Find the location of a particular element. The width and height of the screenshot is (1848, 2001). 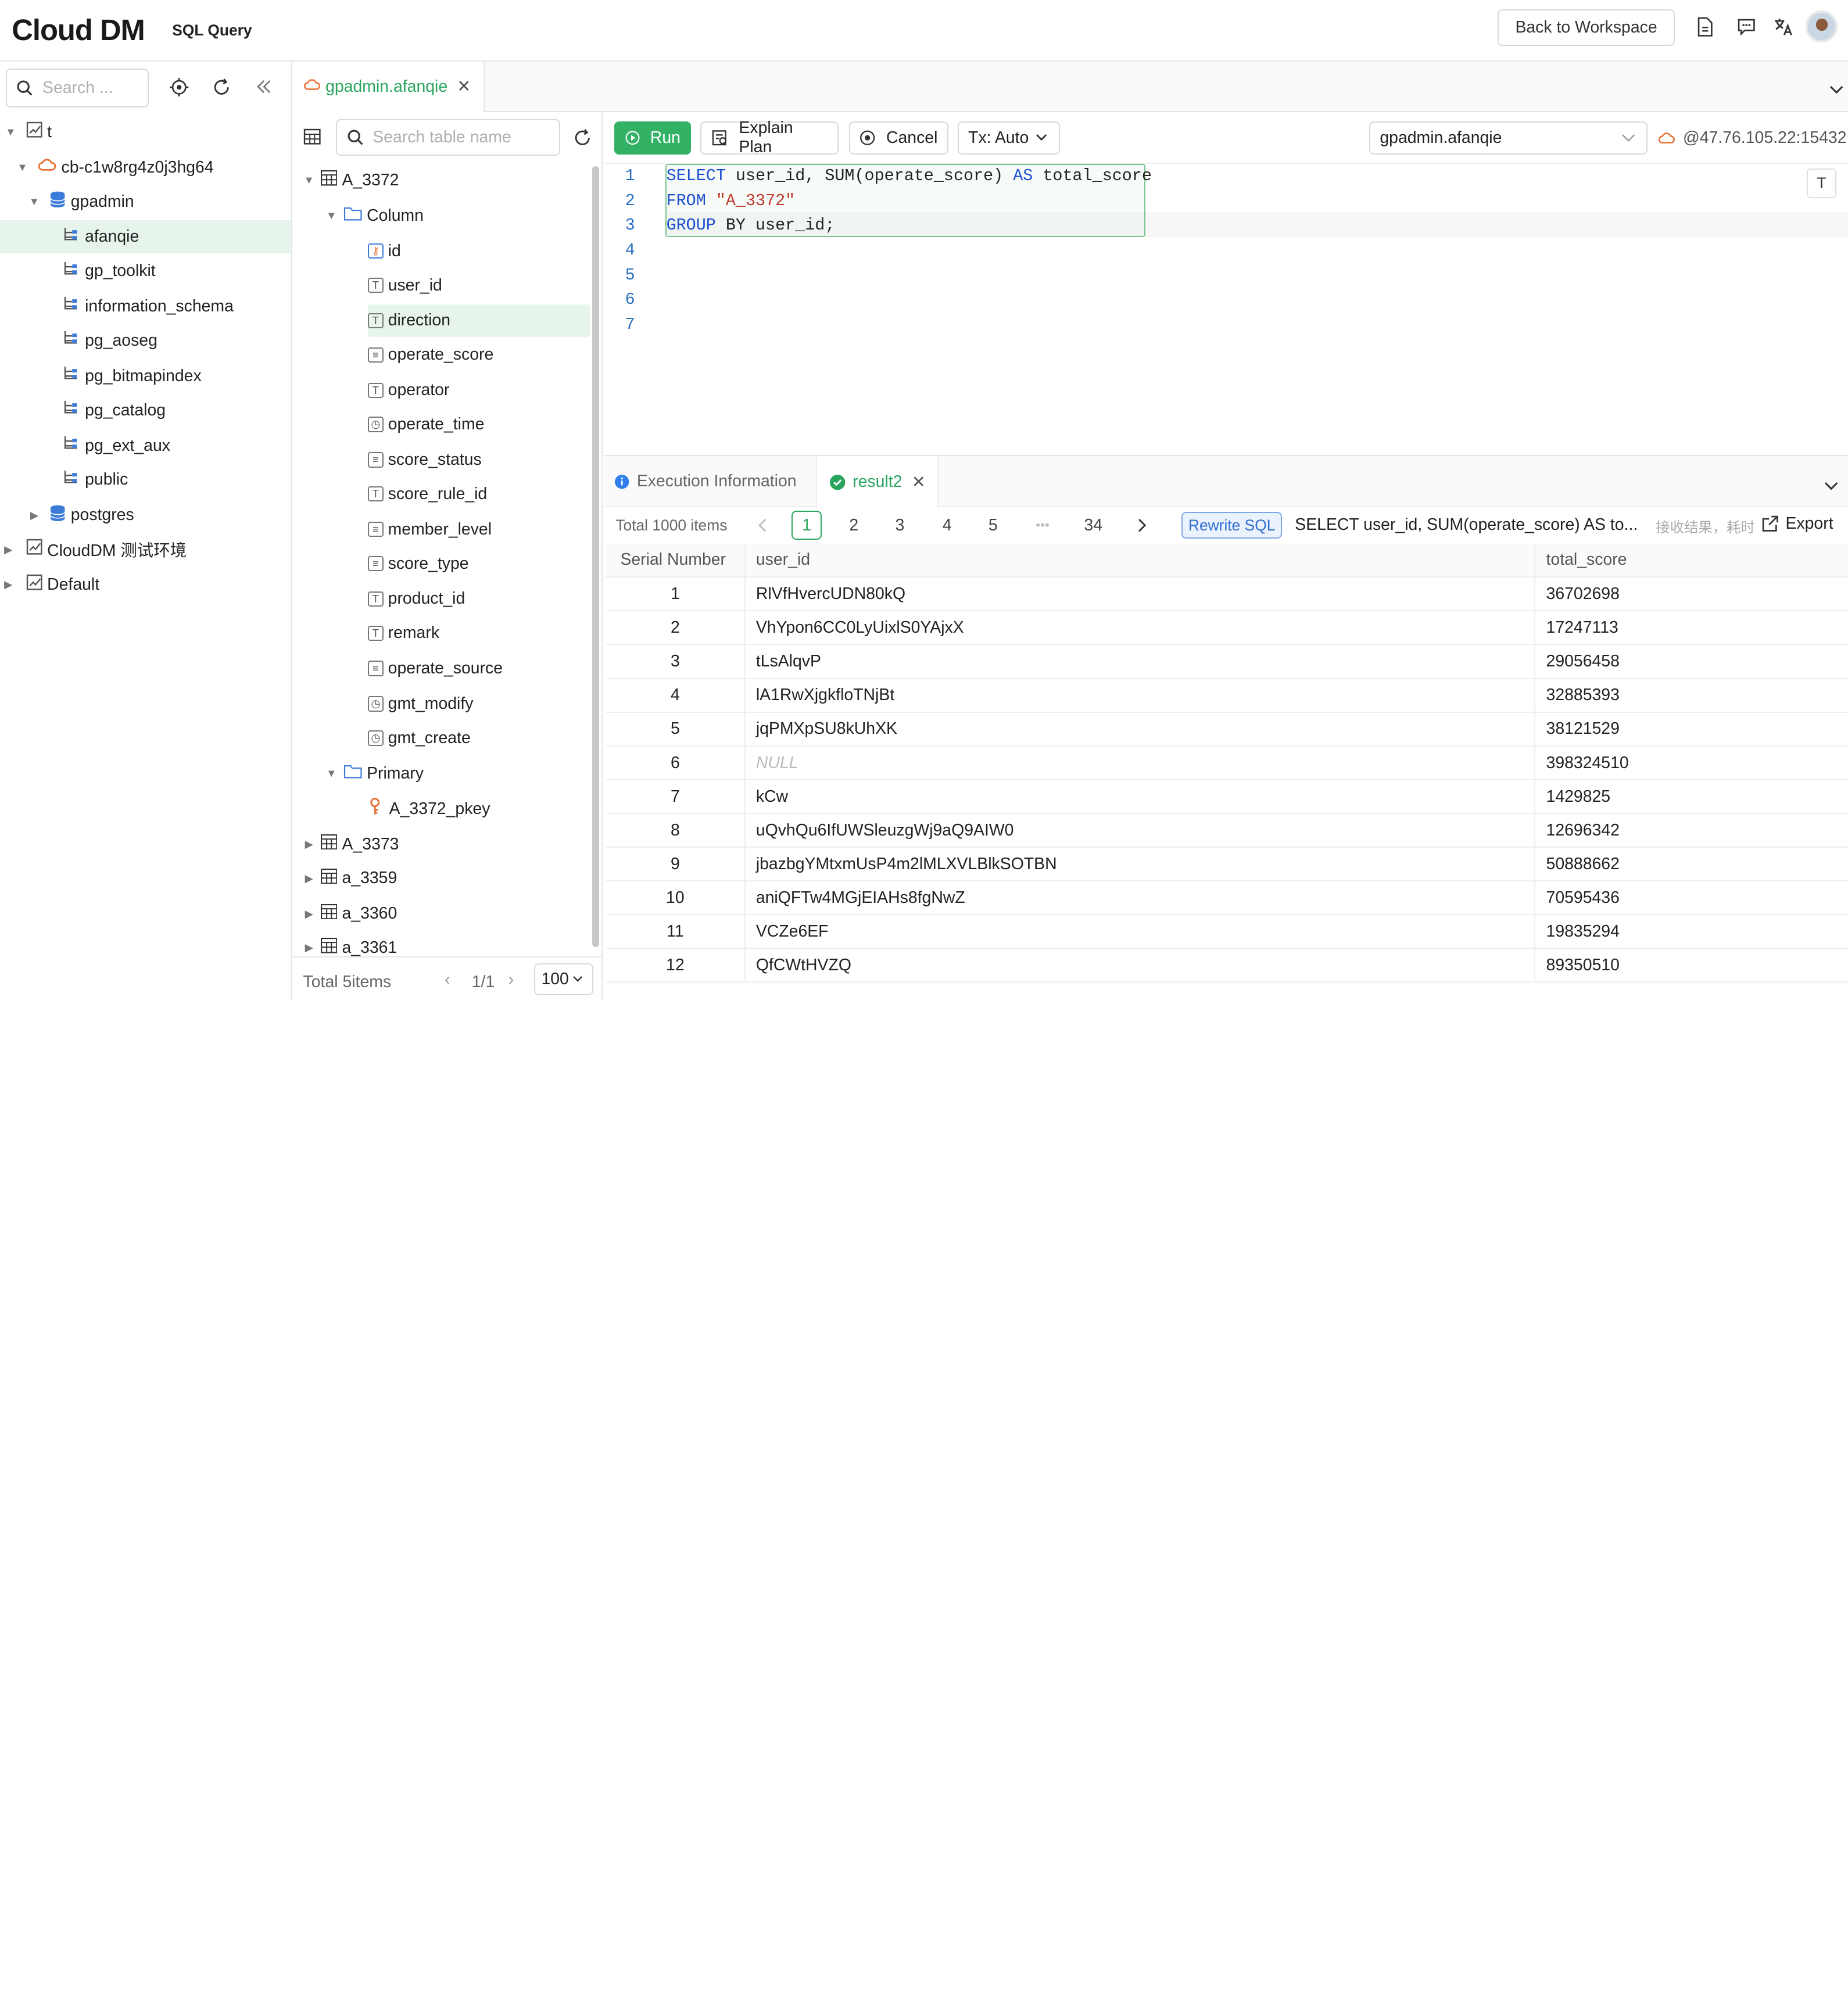

next-page-icon is located at coordinates (1142, 525).